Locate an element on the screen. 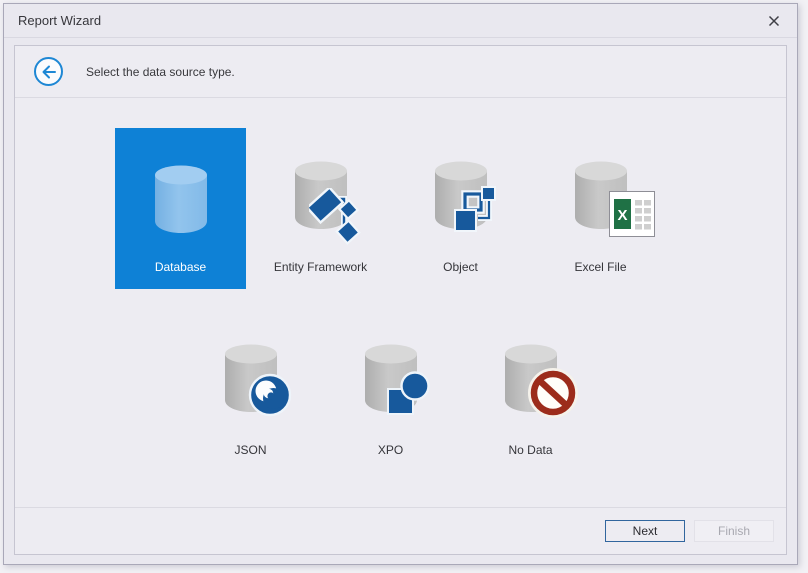 This screenshot has width=808, height=573. titlebar: Report Wizard is located at coordinates (400, 21).